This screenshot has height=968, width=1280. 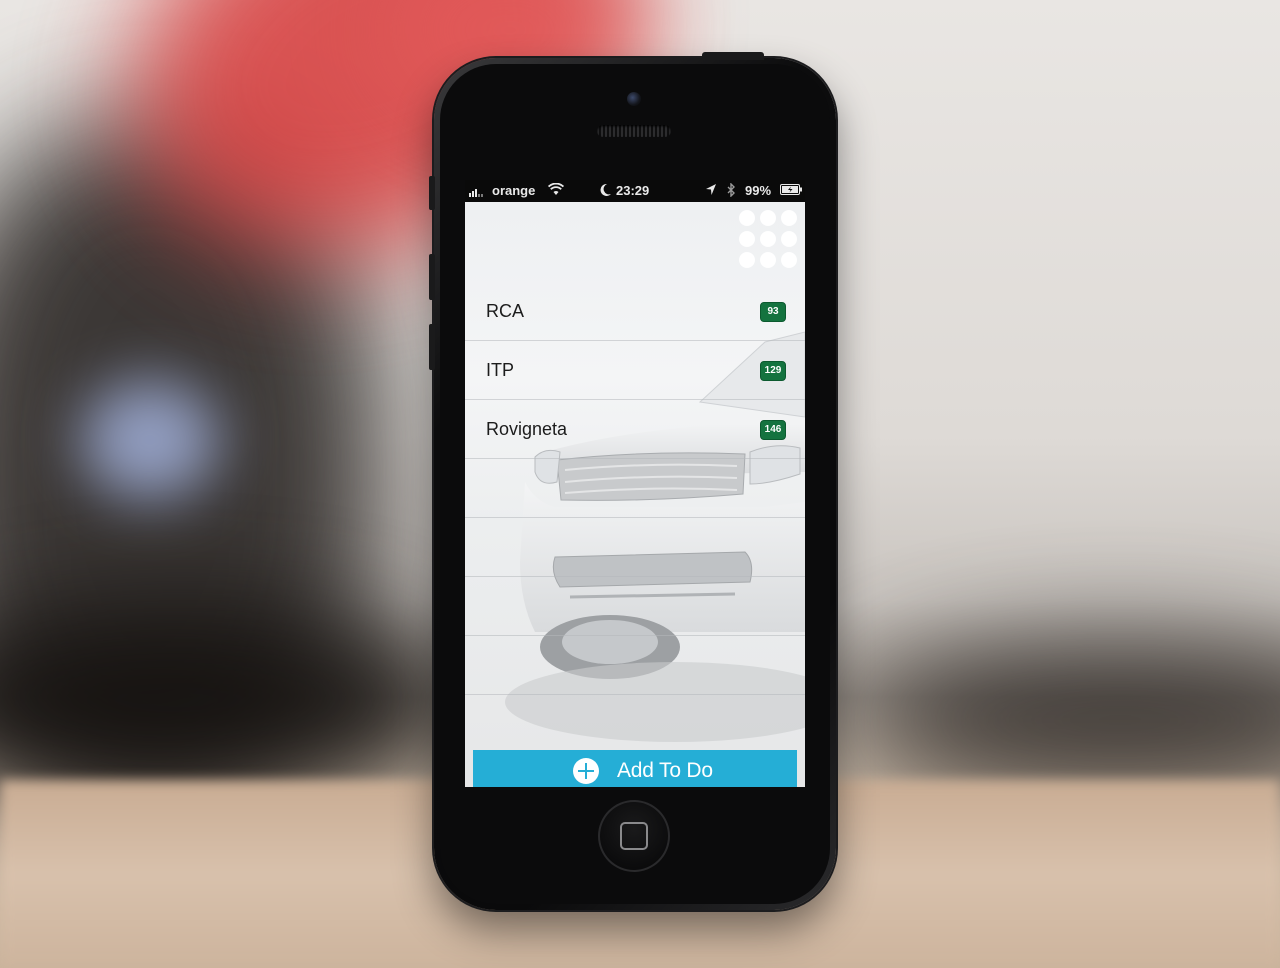 I want to click on wifi-icon, so click(x=556, y=191).